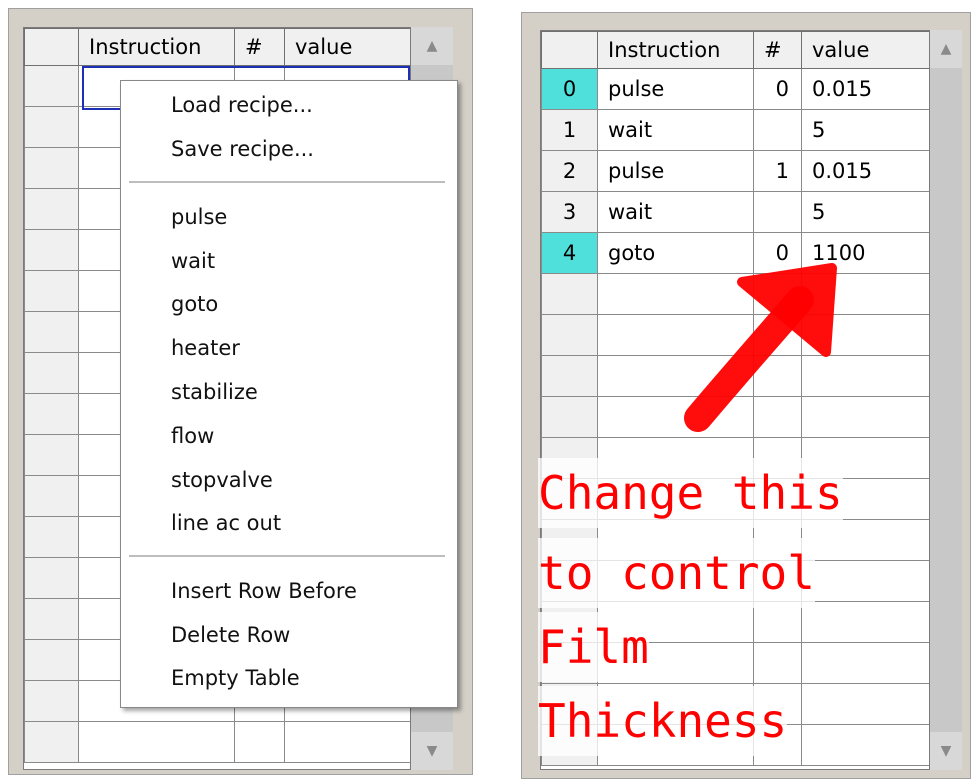 The width and height of the screenshot is (977, 783). Describe the element at coordinates (690, 493) in the screenshot. I see `annotation-line-1: Change this` at that location.